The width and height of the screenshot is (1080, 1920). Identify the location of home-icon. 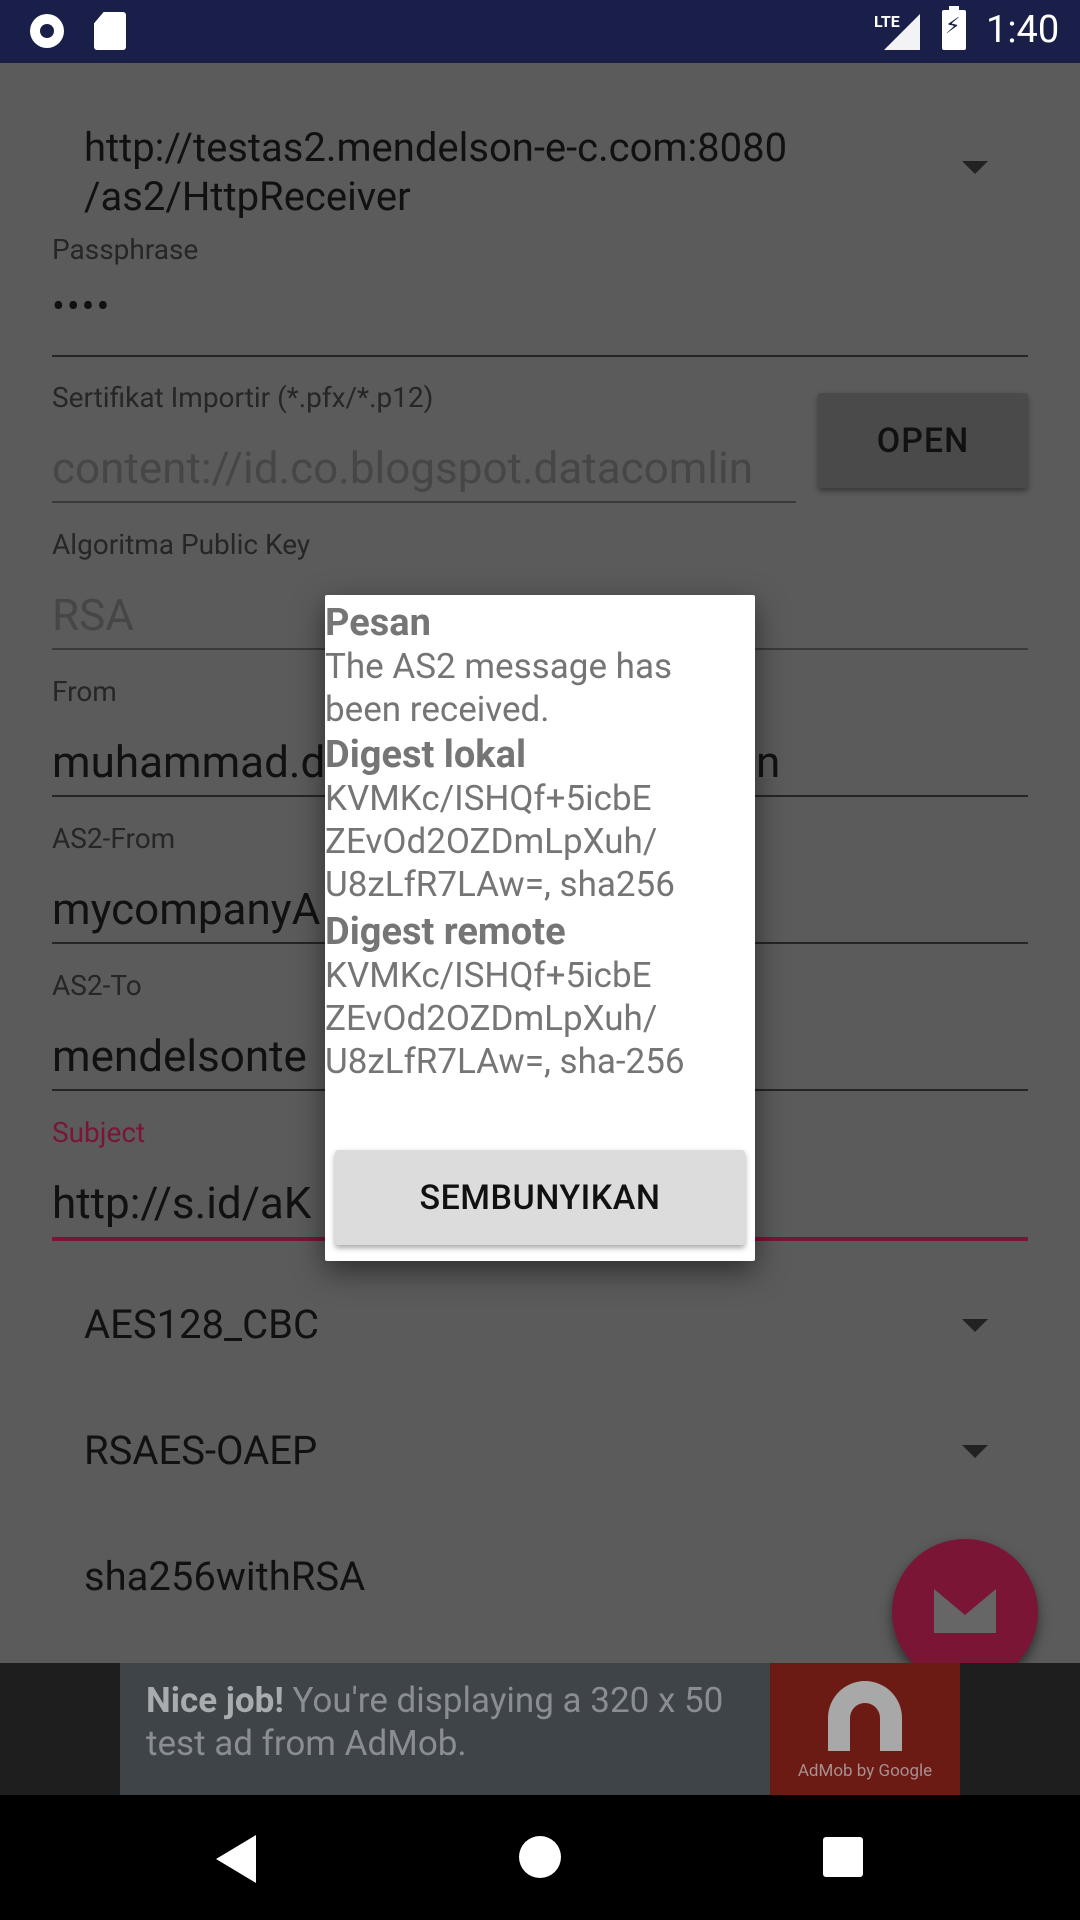
(540, 1857).